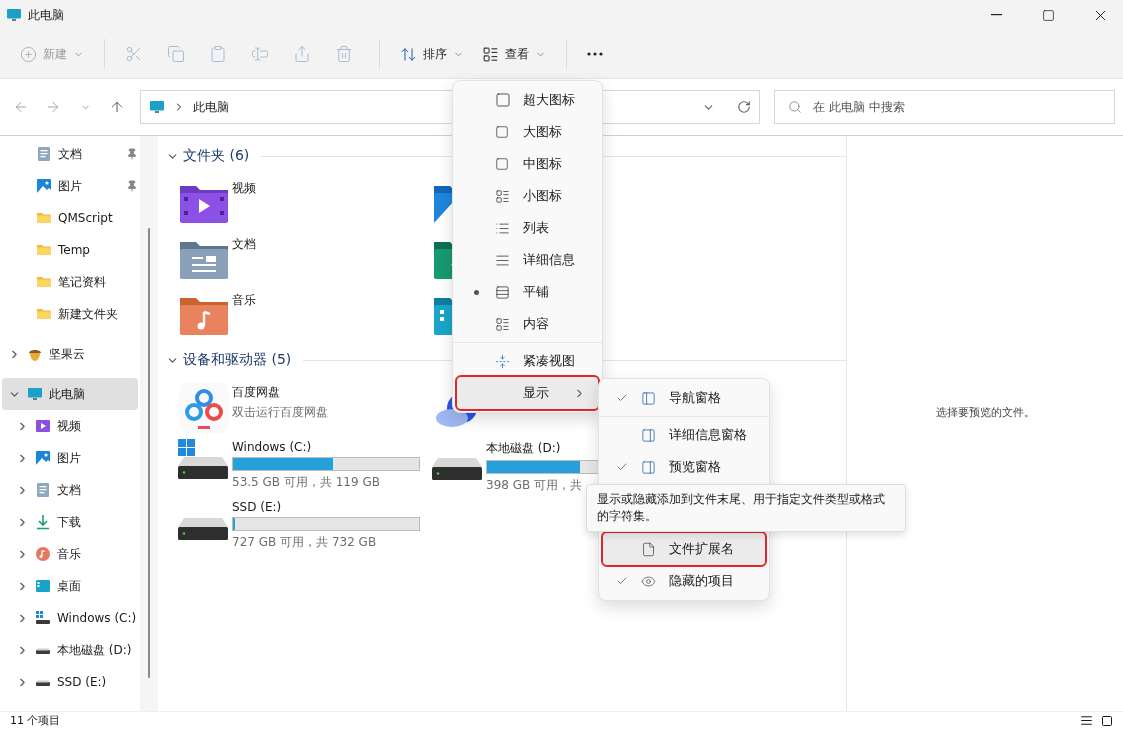 The image size is (1123, 729). I want to click on sidebar-item: Temp, so click(70, 250).